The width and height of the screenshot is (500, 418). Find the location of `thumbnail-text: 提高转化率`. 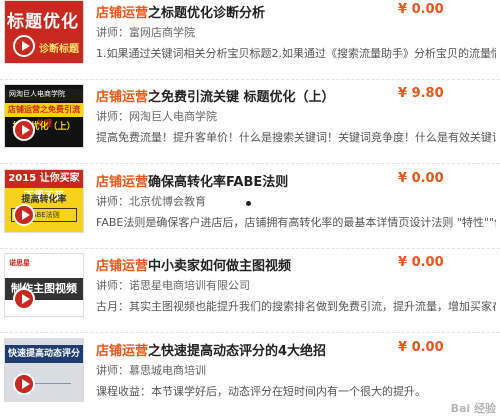

thumbnail-text: 提高转化率 is located at coordinates (44, 200).